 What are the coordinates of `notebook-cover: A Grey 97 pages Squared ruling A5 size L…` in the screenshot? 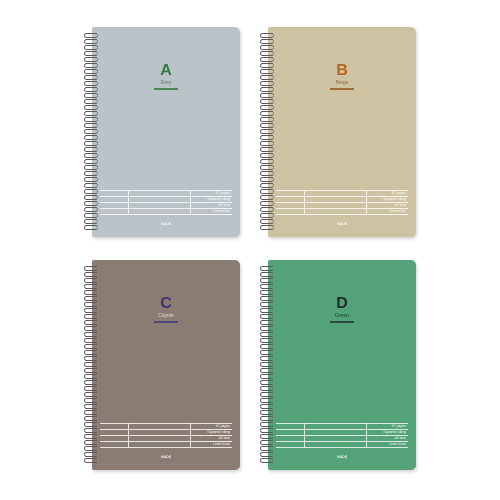 It's located at (166, 132).